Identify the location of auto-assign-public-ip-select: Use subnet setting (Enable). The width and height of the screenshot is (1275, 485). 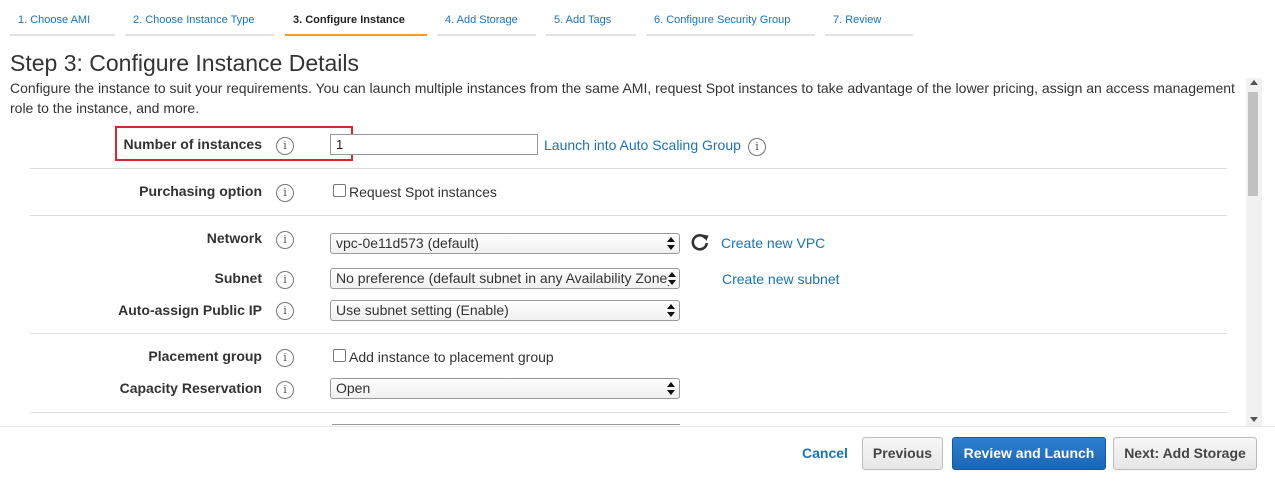
(505, 310).